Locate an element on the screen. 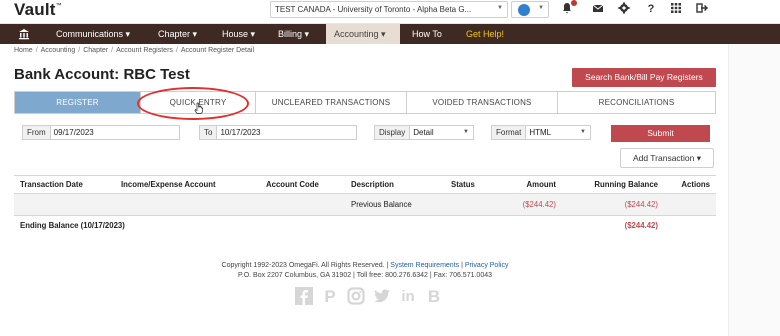  privacy-policy-link: Privacy Policy is located at coordinates (487, 265).